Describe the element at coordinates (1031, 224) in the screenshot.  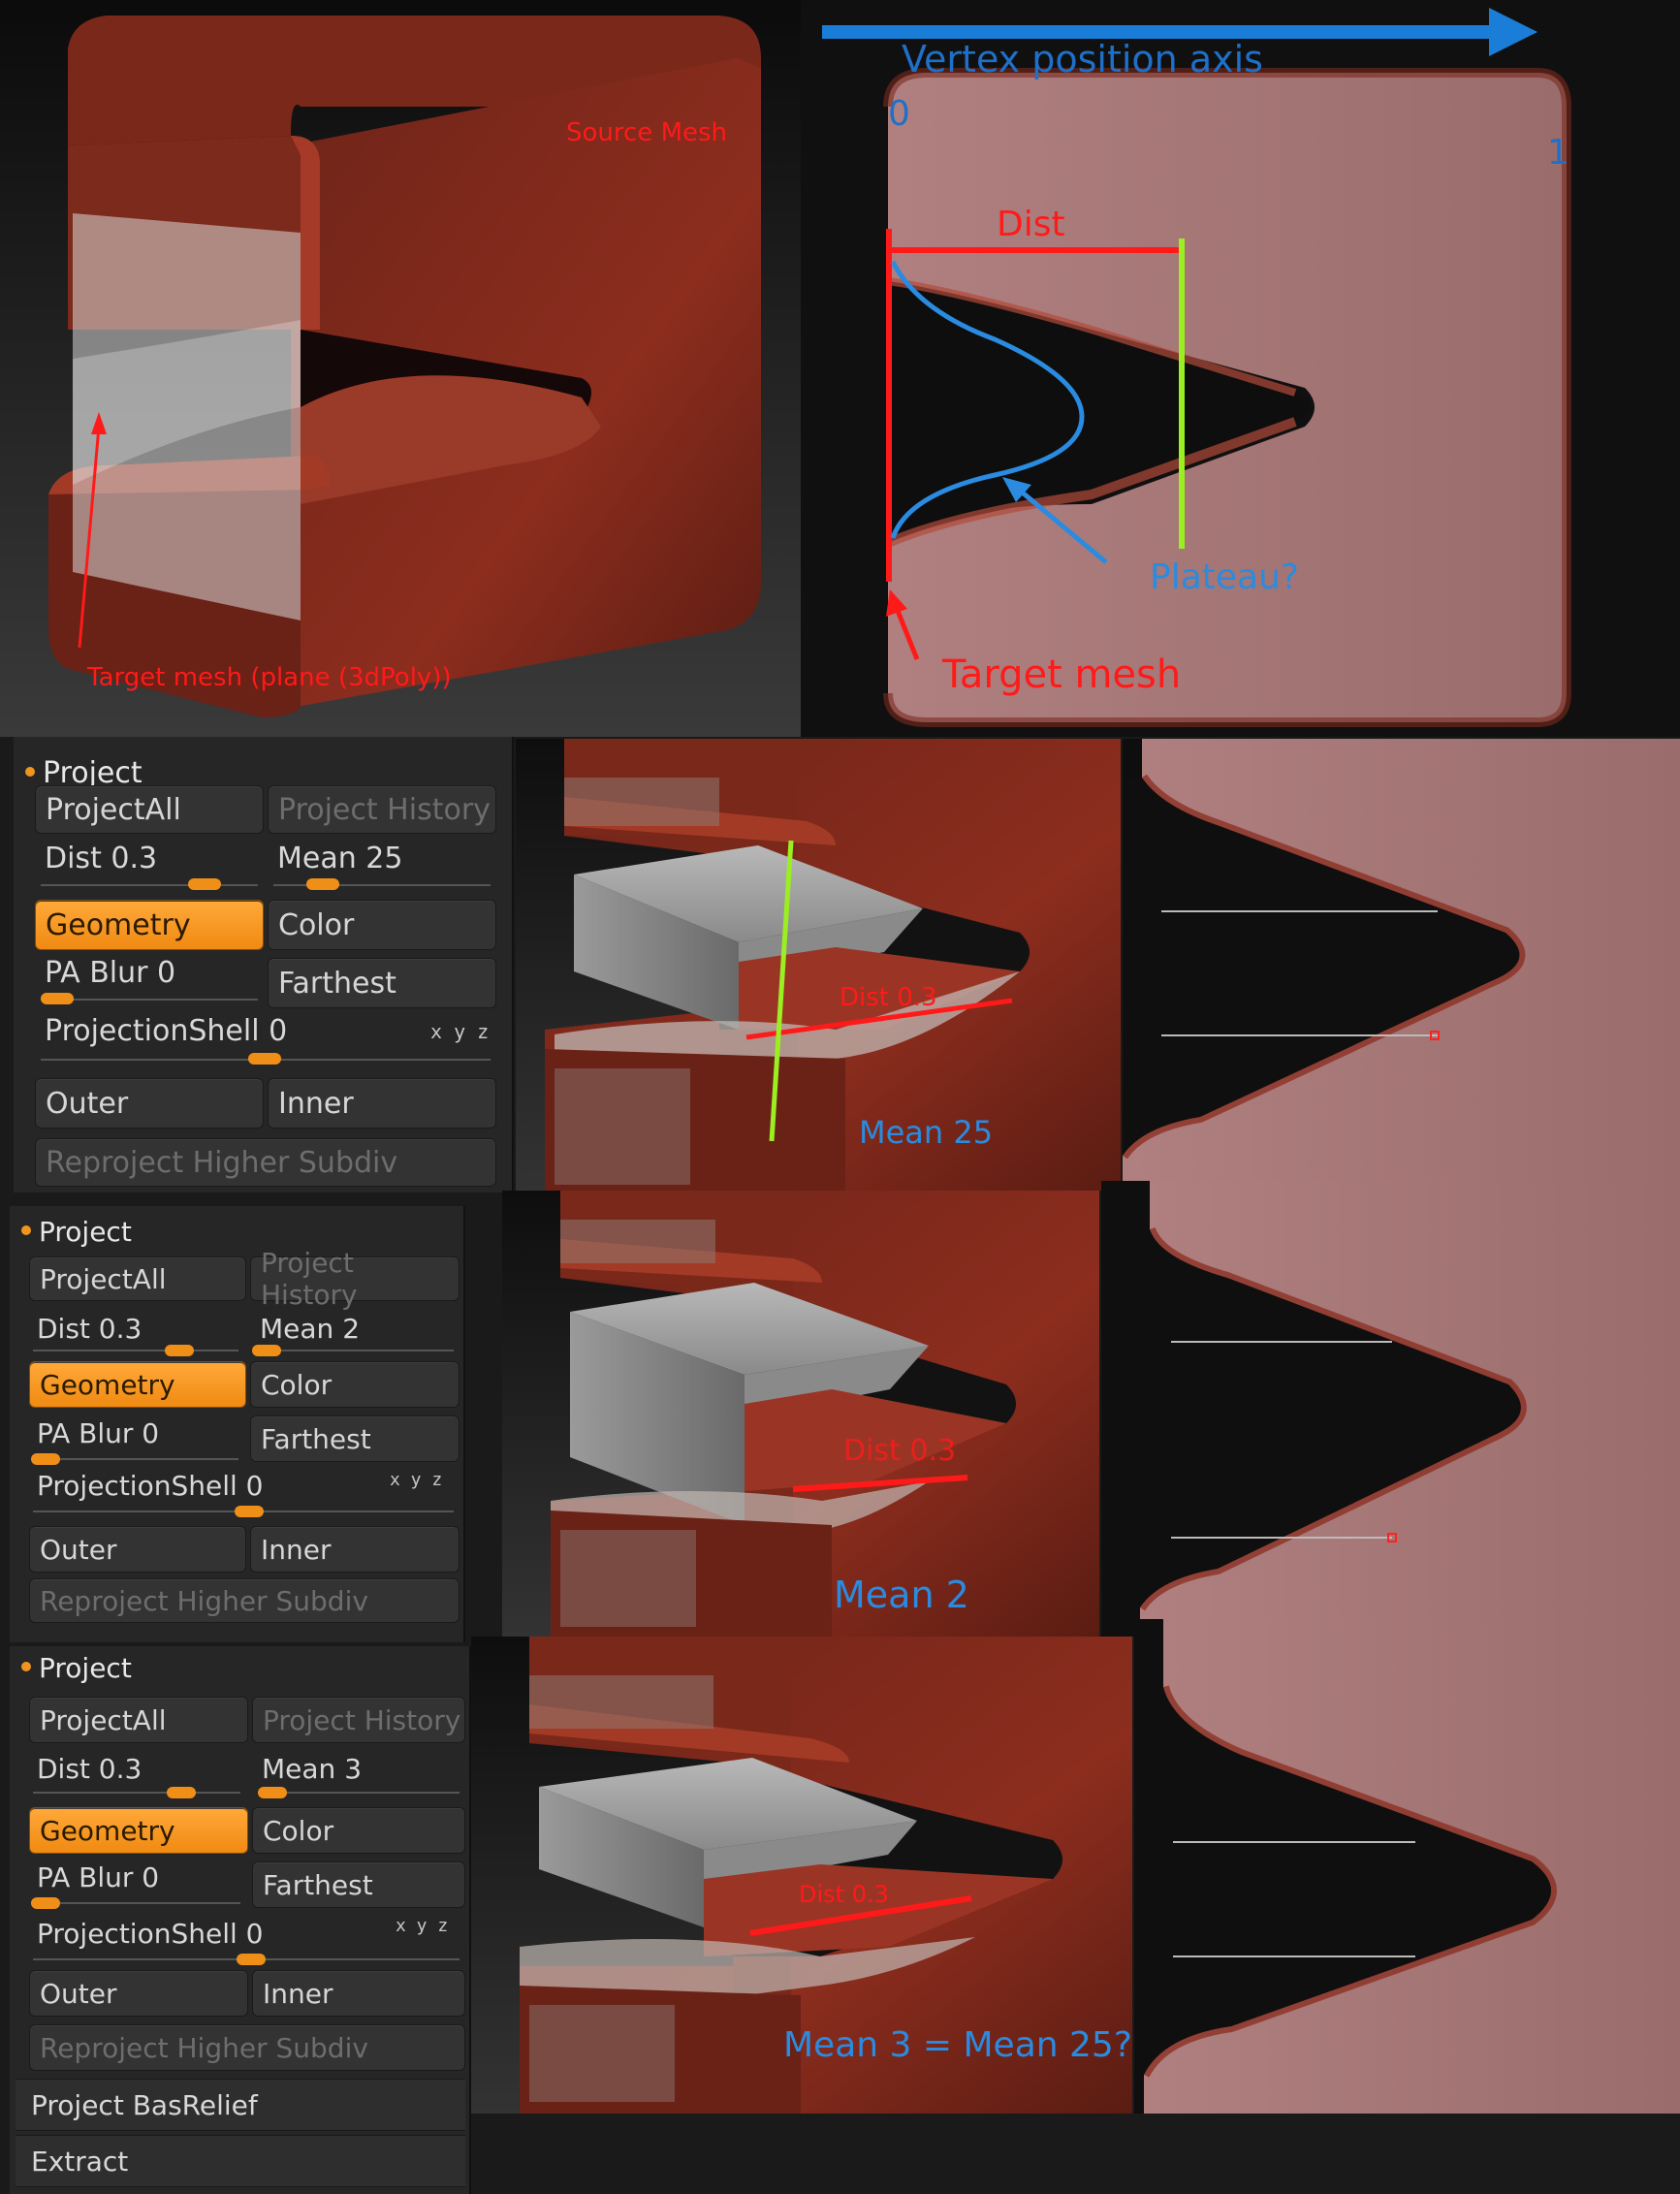
I see `dist-label: Dist` at that location.